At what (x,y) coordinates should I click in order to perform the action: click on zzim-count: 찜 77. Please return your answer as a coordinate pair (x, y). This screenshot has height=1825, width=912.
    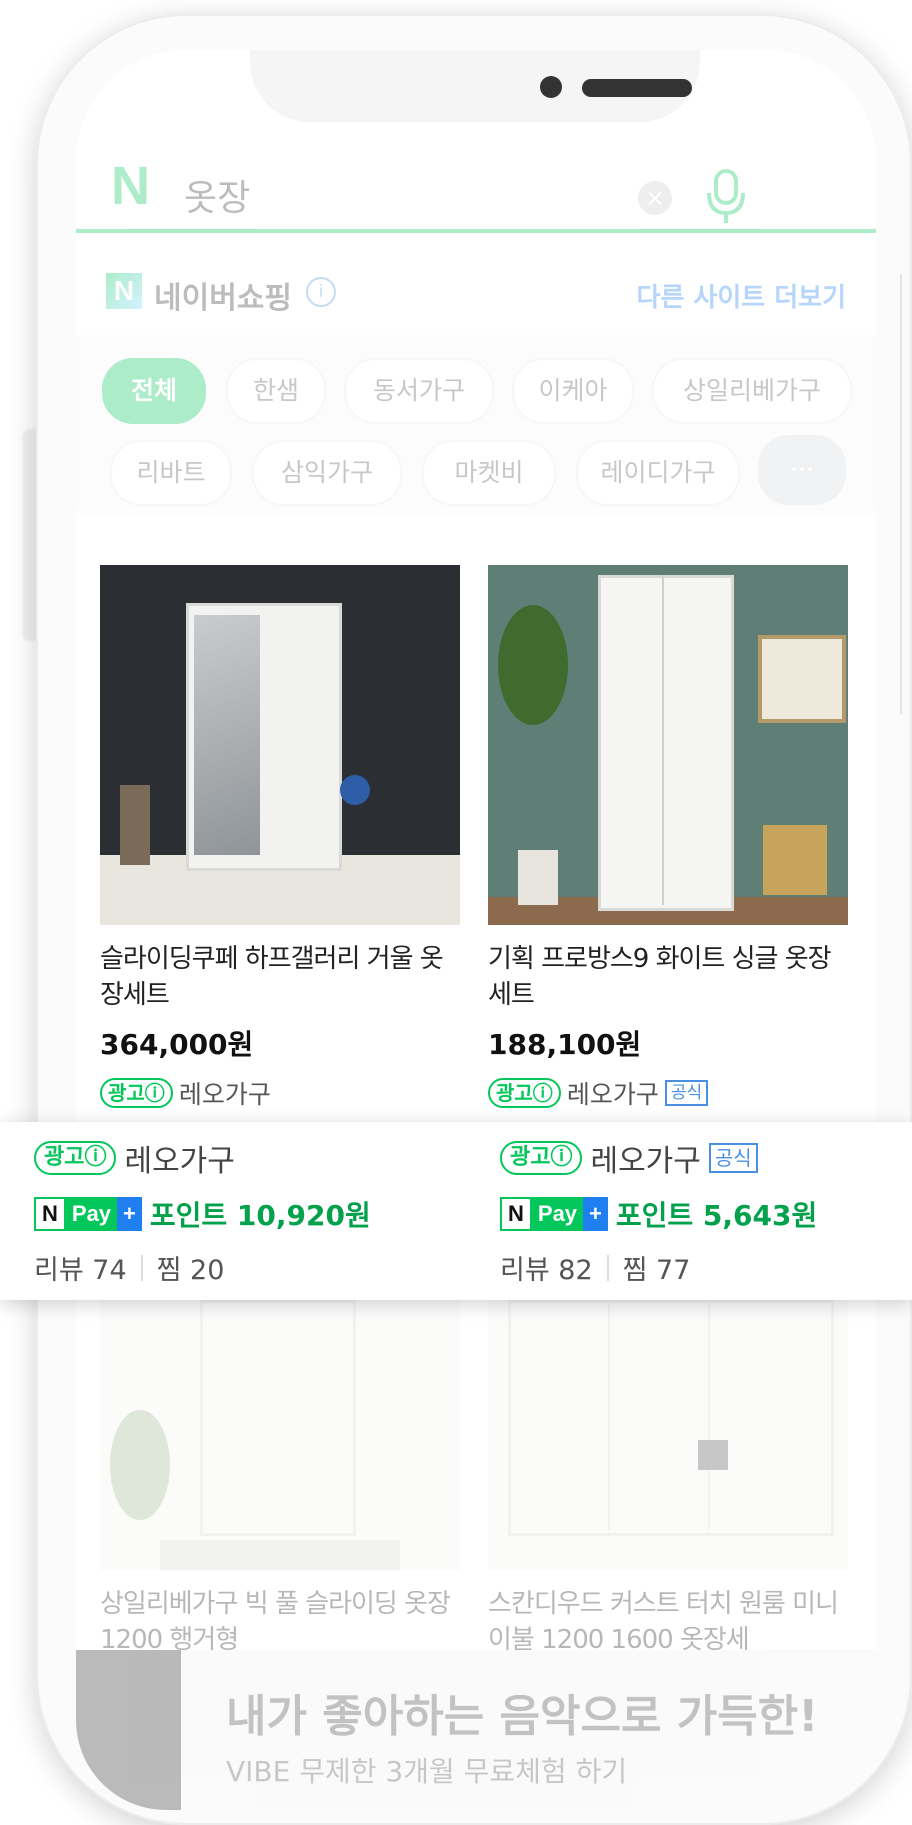
    Looking at the image, I should click on (657, 1267).